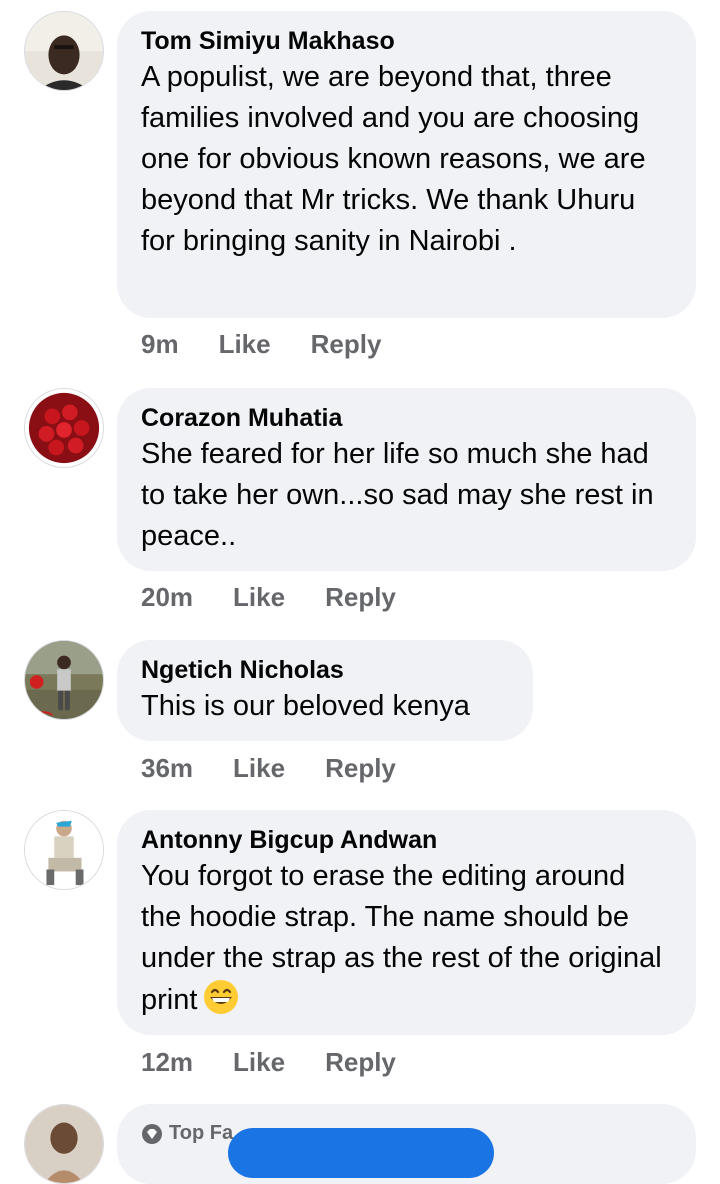 This screenshot has height=1184, width=720. Describe the element at coordinates (167, 1062) in the screenshot. I see `comment-timestamp: 12m` at that location.